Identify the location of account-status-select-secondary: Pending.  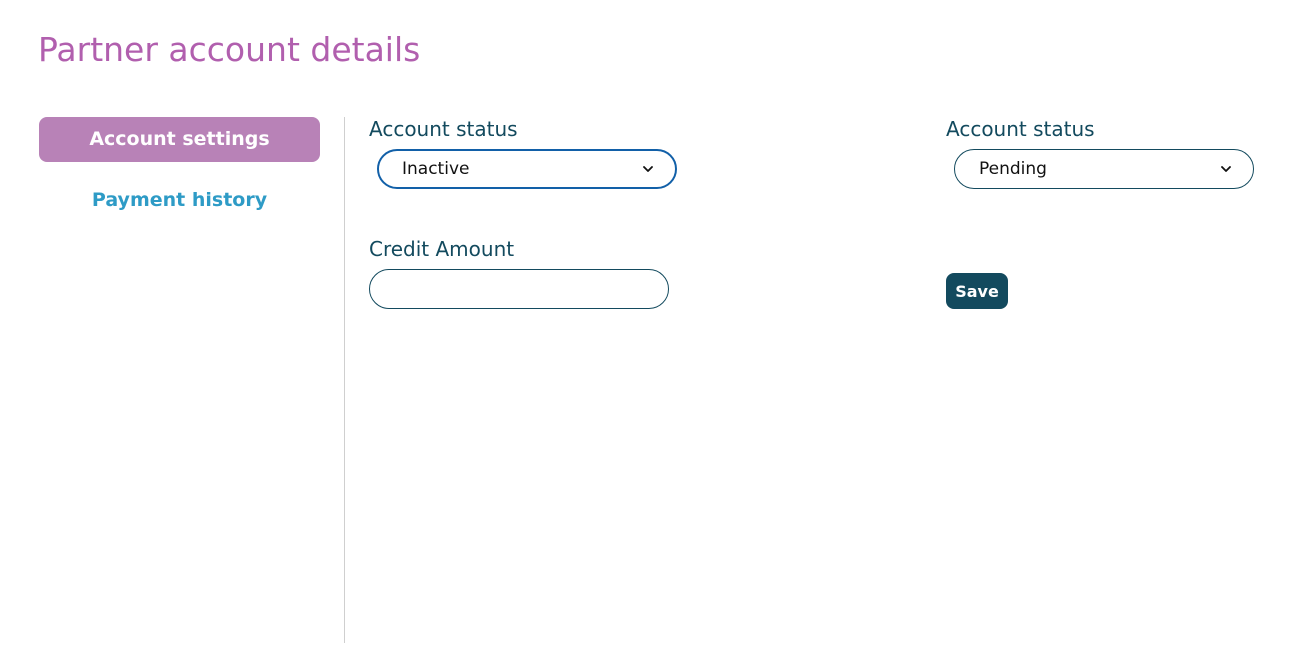
(1104, 169).